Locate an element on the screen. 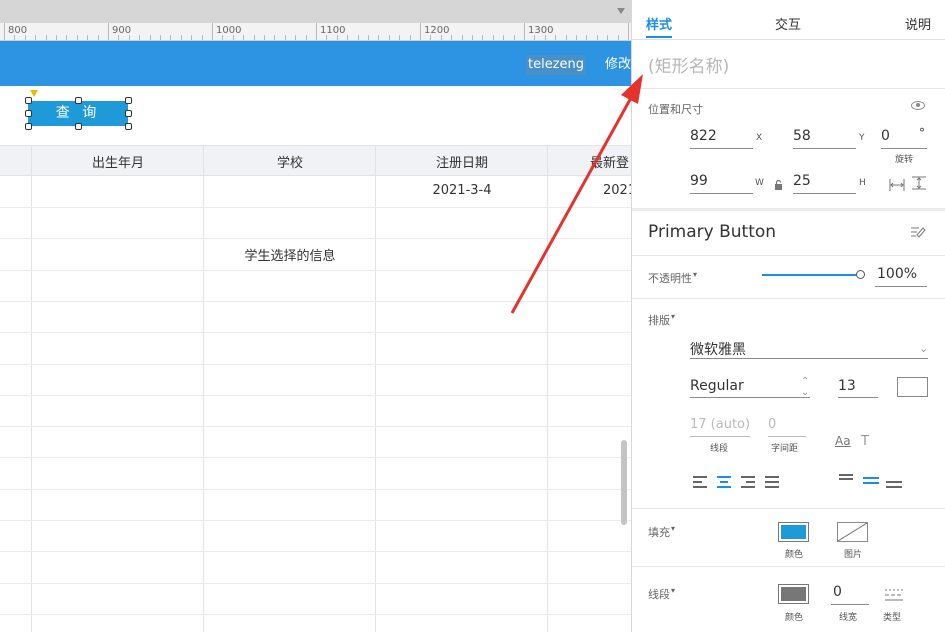 The width and height of the screenshot is (945, 632). align-center-icon is located at coordinates (725, 482).